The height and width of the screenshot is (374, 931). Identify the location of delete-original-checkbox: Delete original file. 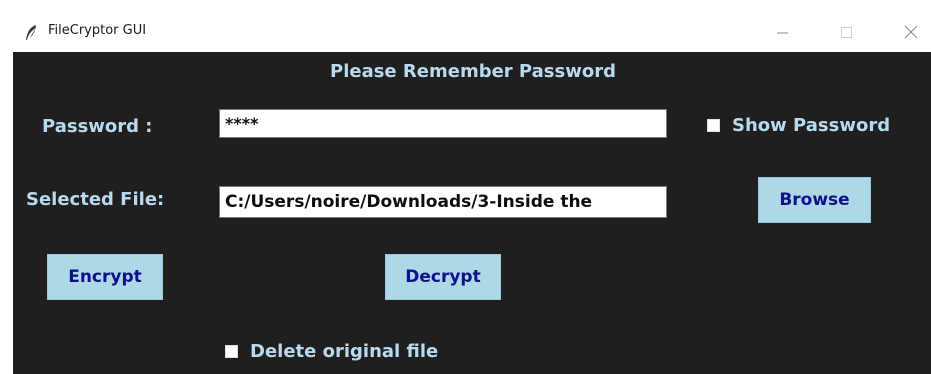
(331, 351).